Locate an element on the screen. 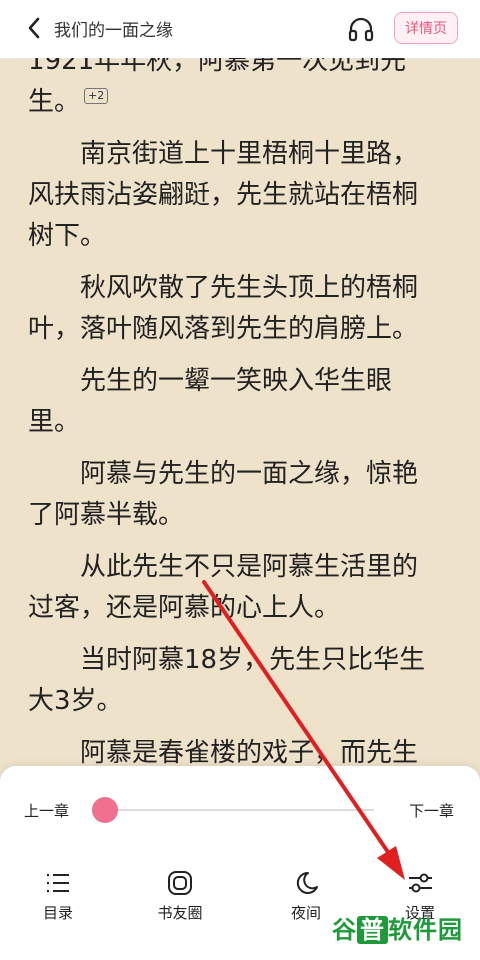  paragraph: 阿慕是春雀楼的戏子，而先生 is located at coordinates (249, 752).